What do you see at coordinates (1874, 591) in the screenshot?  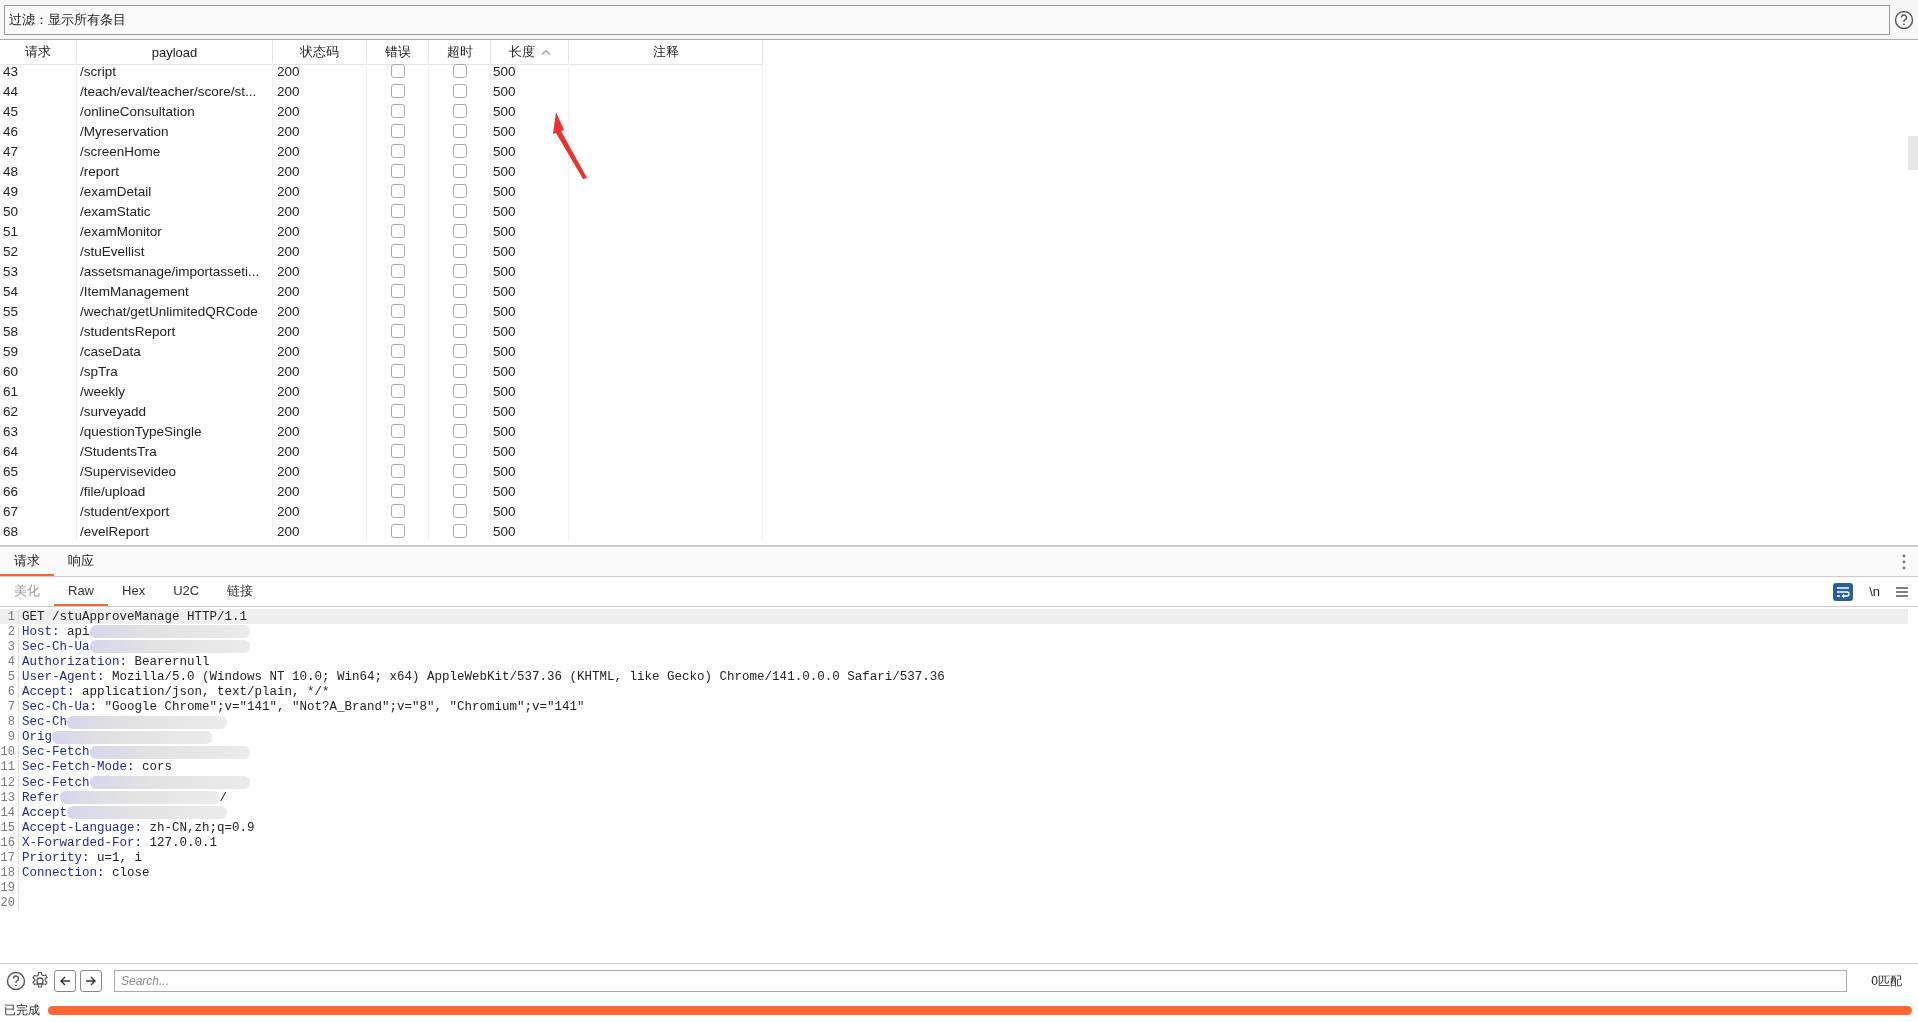 I see `newline-toggle: \n` at bounding box center [1874, 591].